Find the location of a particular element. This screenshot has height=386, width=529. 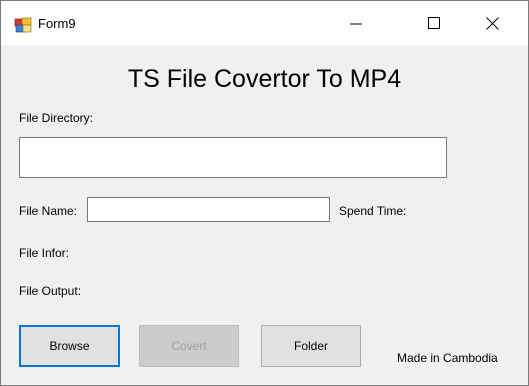

maximize-button is located at coordinates (434, 23).